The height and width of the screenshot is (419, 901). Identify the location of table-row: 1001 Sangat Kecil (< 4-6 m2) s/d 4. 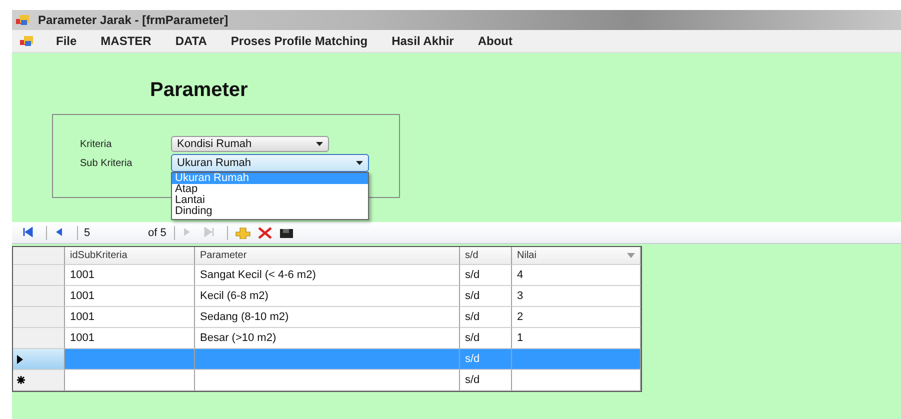
(327, 275).